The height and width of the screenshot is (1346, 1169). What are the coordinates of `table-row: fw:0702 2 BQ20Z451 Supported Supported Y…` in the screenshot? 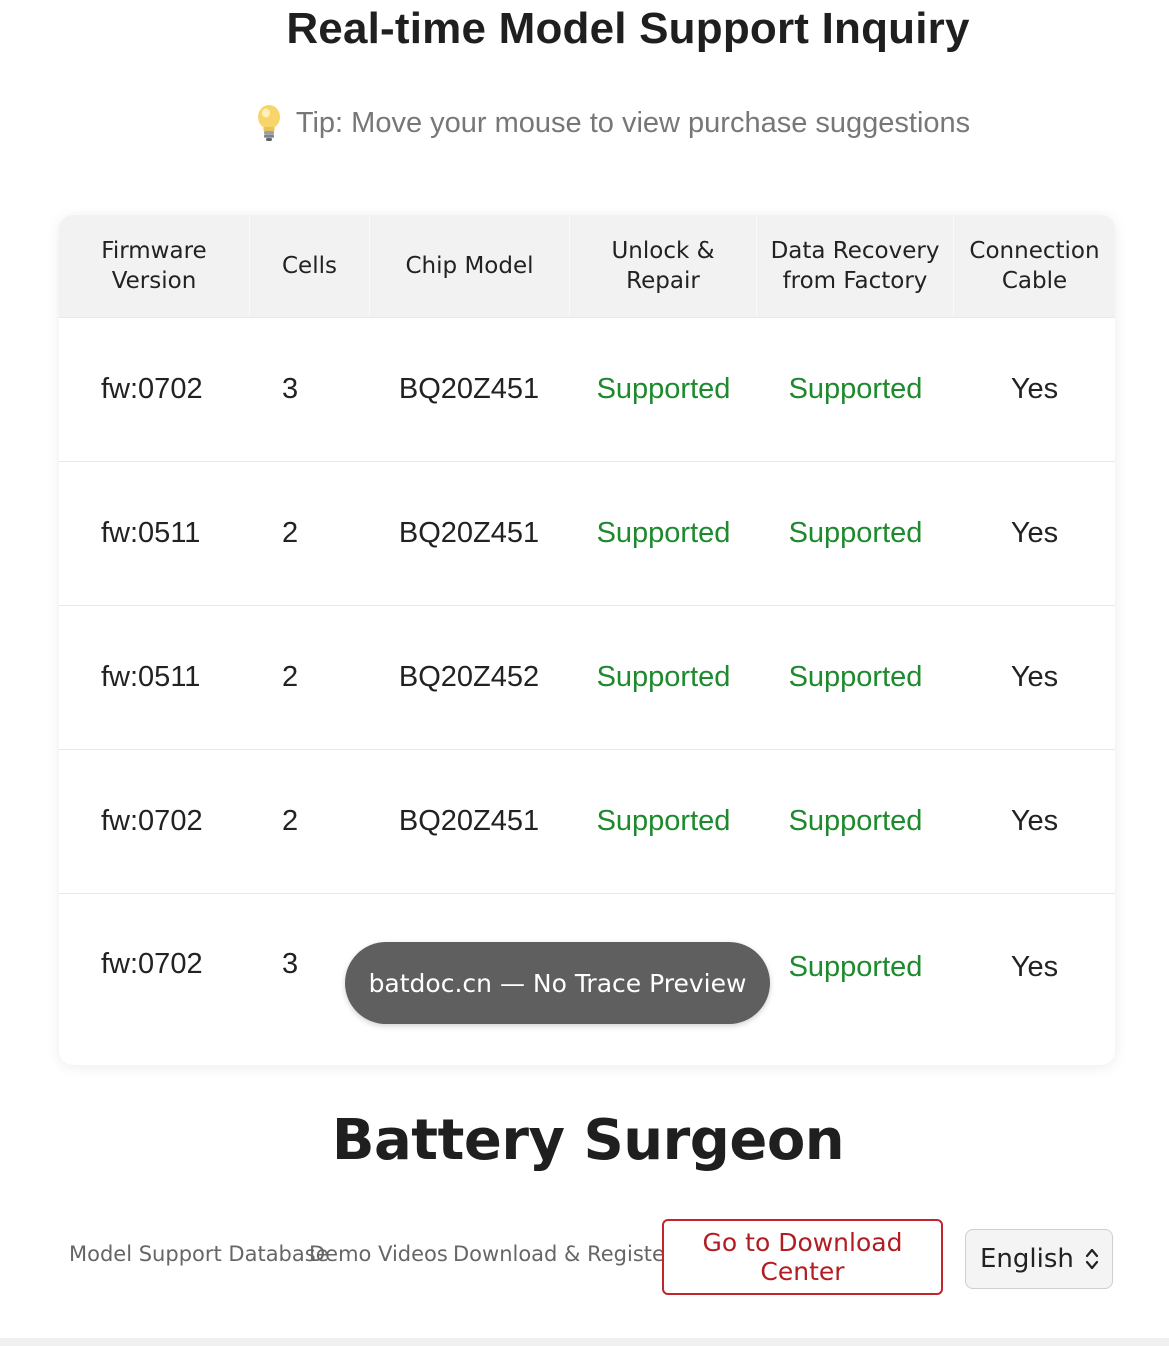 It's located at (587, 821).